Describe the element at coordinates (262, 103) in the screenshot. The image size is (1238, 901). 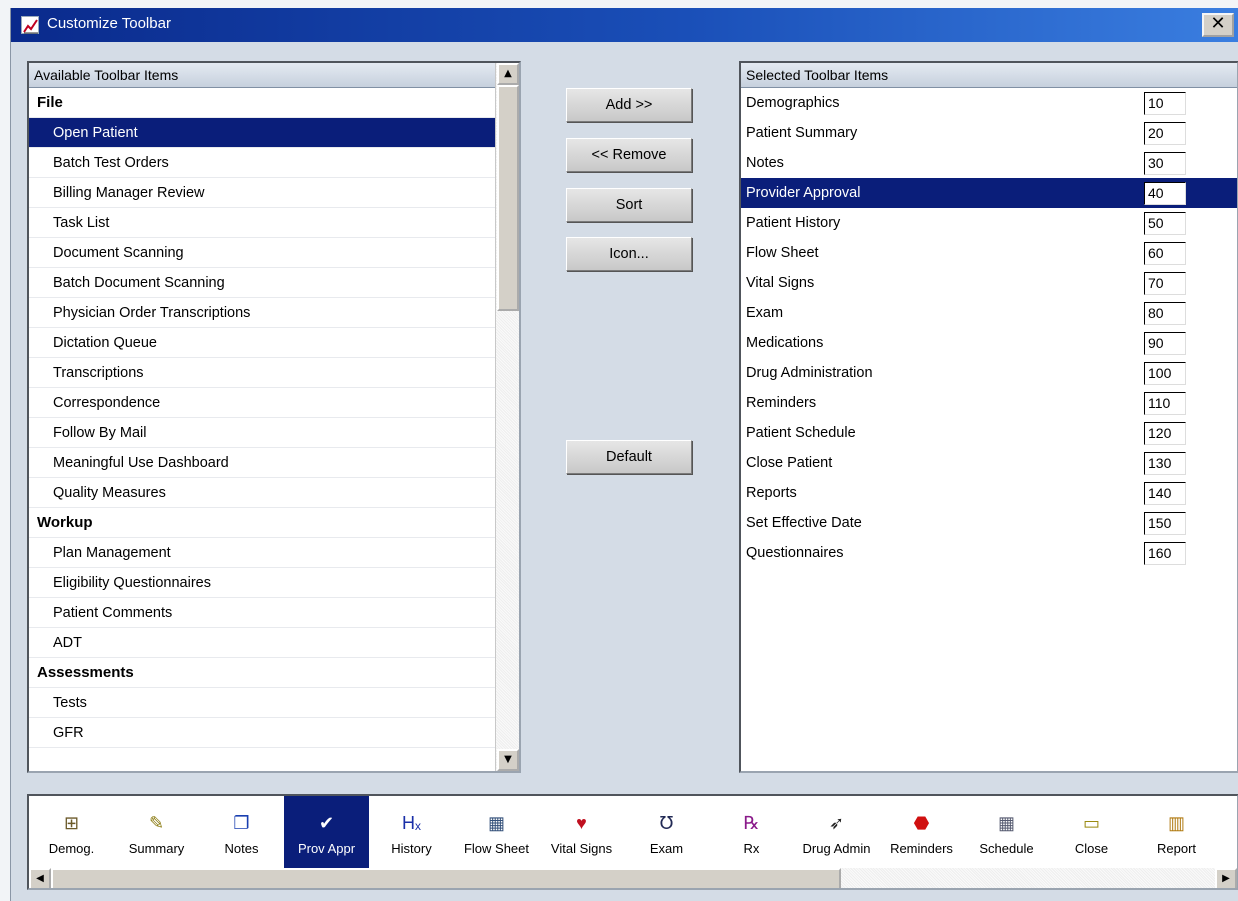
I see `group-header: File` at that location.